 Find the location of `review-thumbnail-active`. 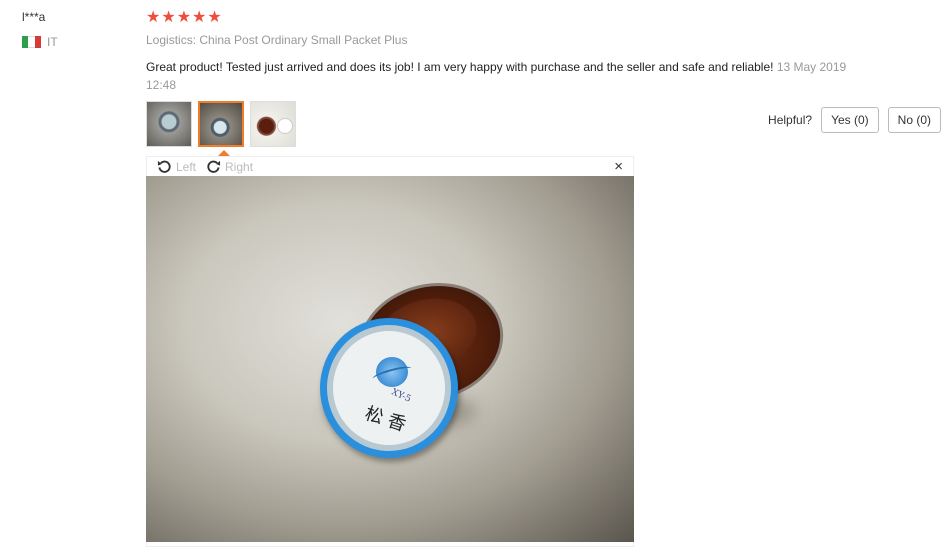

review-thumbnail-active is located at coordinates (221, 124).